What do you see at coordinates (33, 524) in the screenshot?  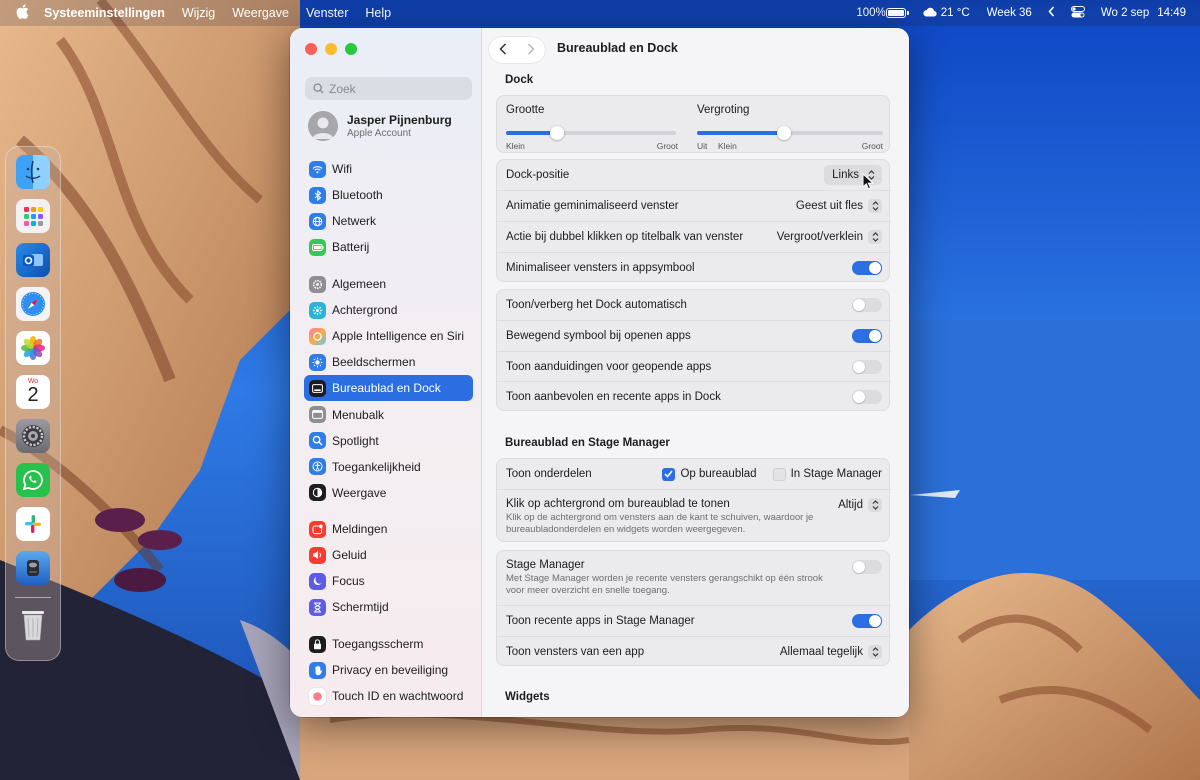 I see `dock-slack-icon` at bounding box center [33, 524].